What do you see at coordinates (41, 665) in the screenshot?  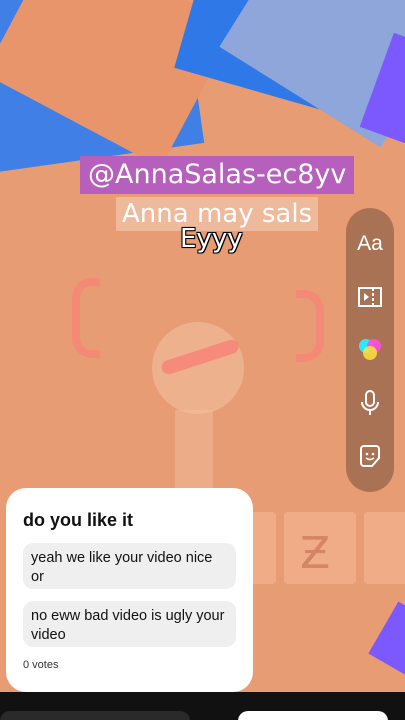 I see `poll-vote-count: 0 votes` at bounding box center [41, 665].